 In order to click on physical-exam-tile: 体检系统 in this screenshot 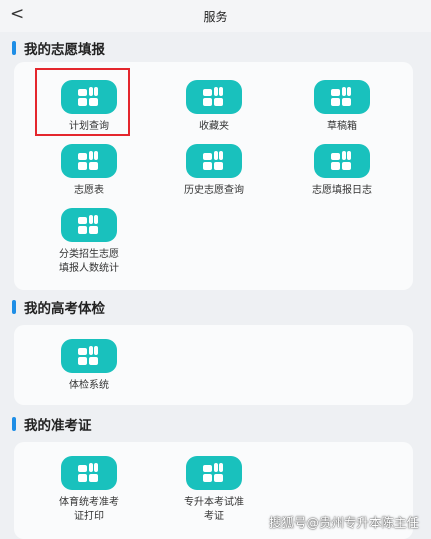, I will do `click(89, 366)`.